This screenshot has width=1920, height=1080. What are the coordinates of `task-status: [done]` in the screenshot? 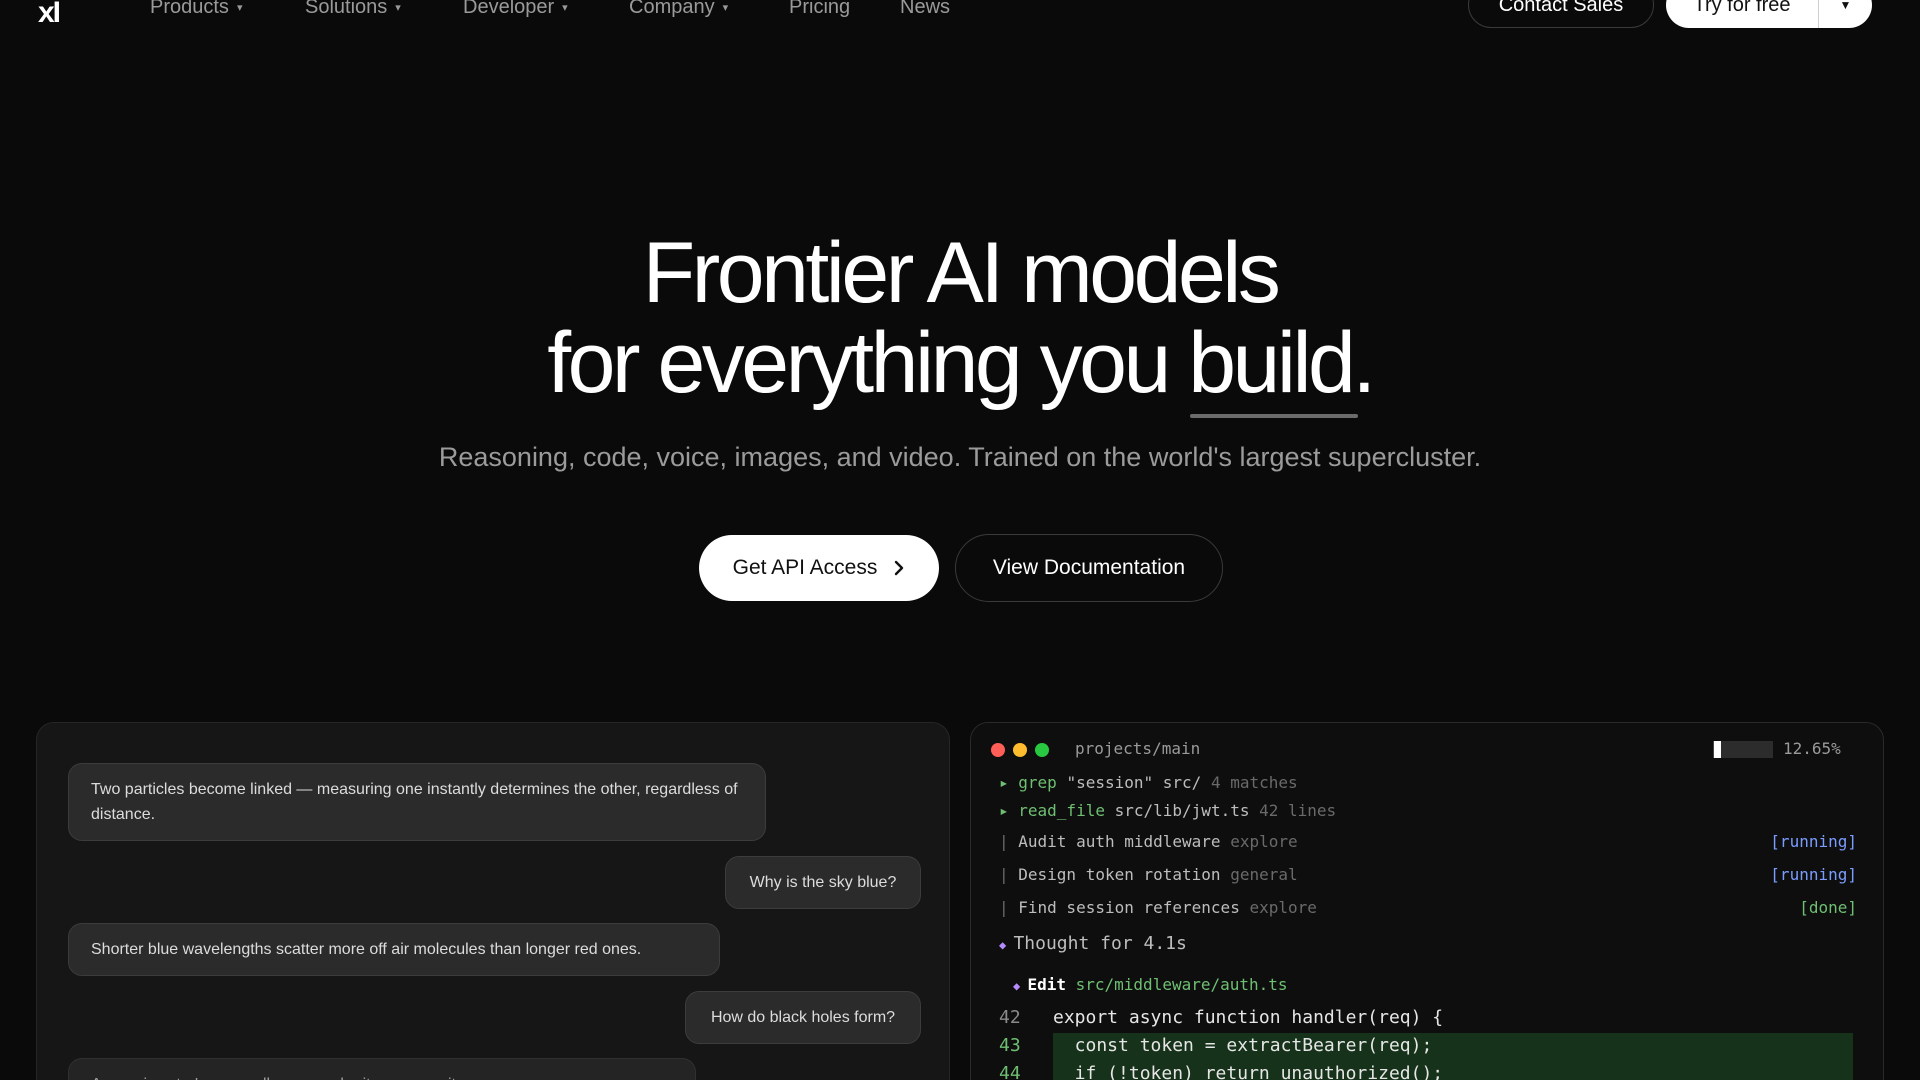 It's located at (1828, 907).